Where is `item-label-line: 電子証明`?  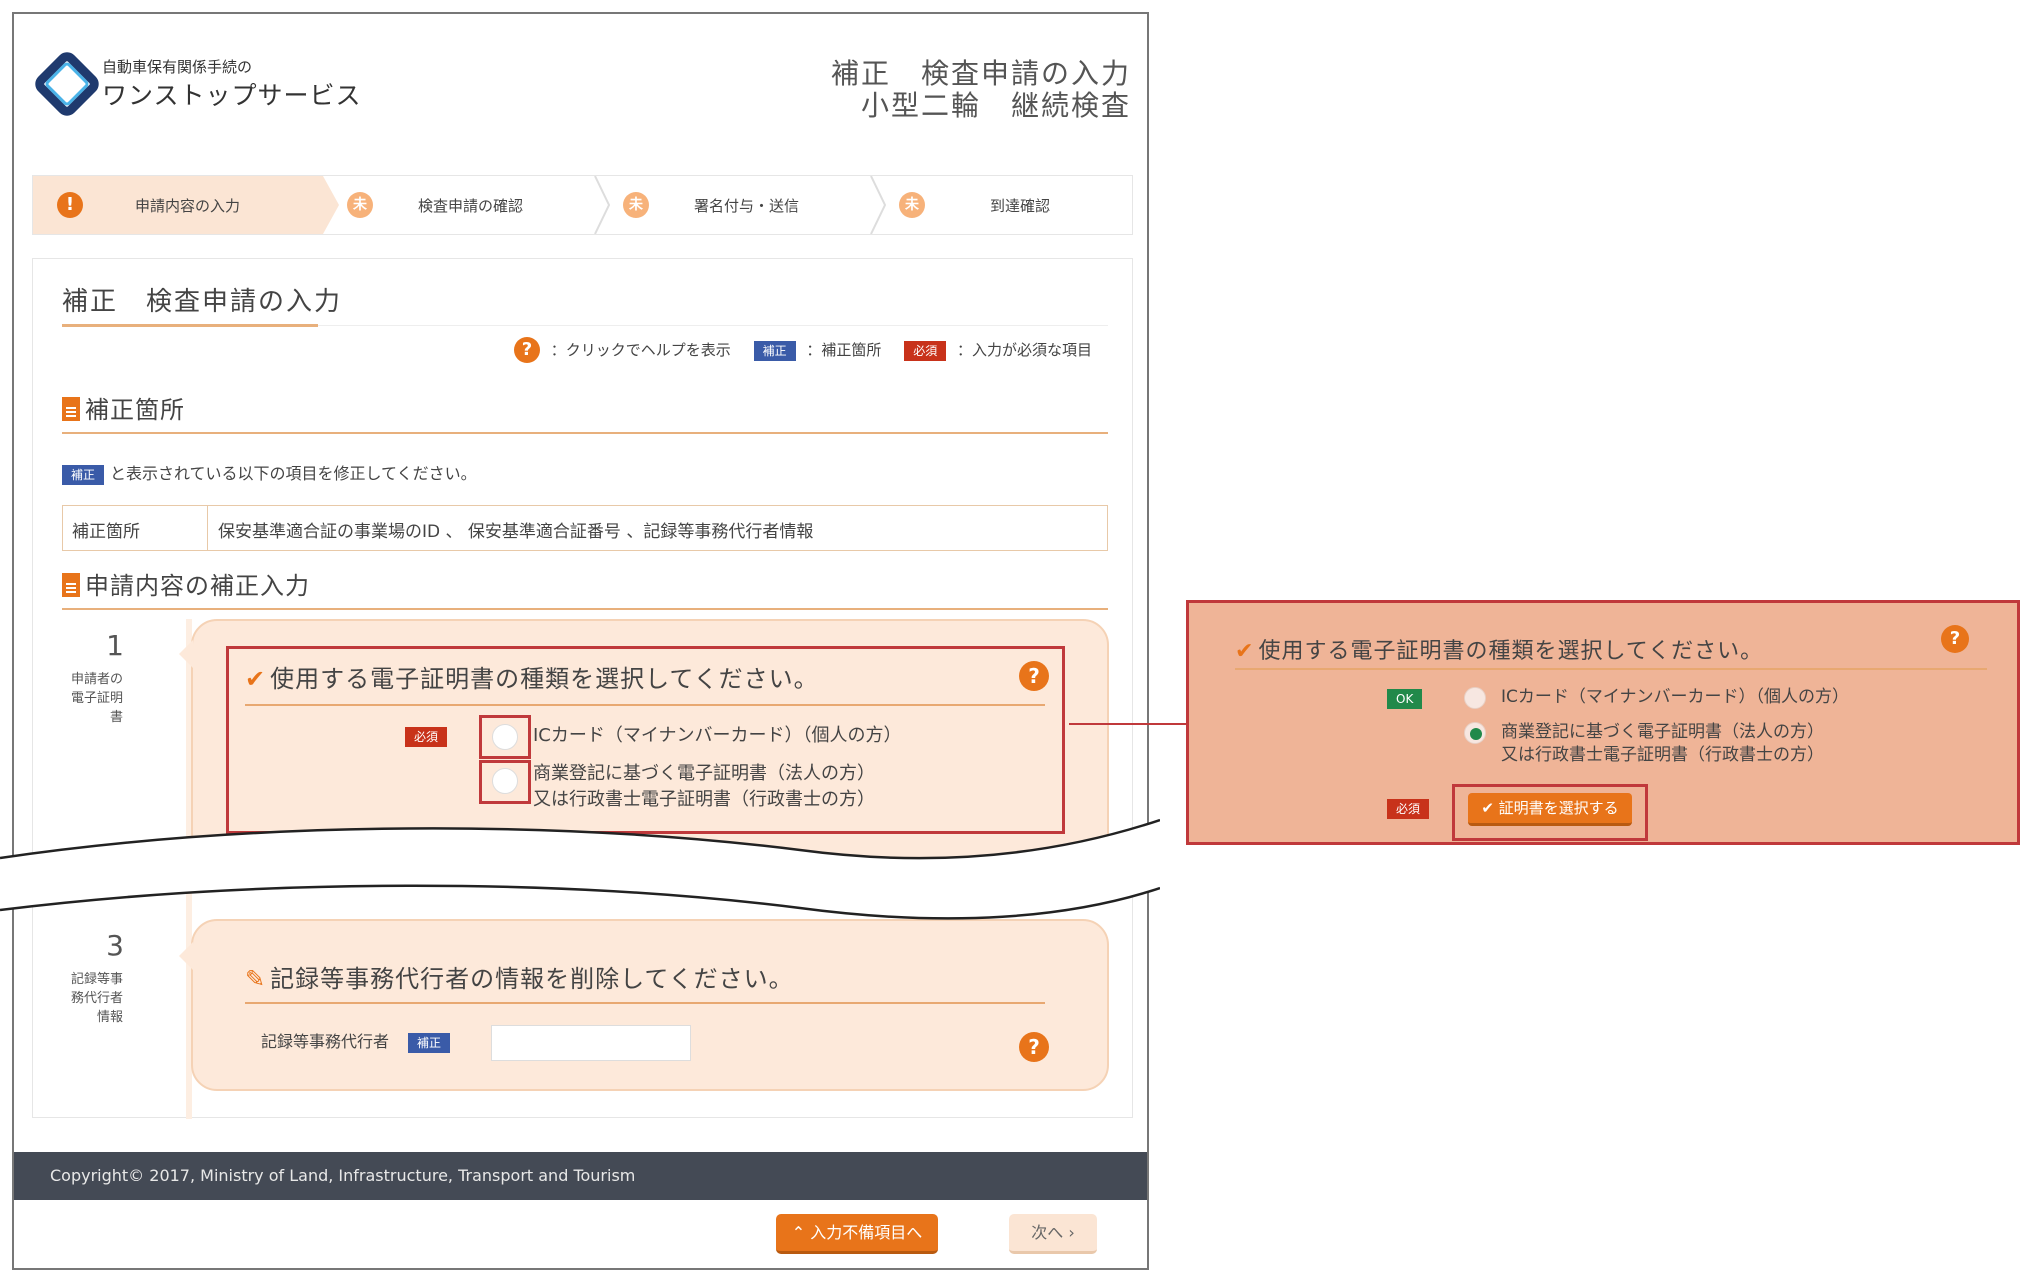
item-label-line: 電子証明 is located at coordinates (96, 698).